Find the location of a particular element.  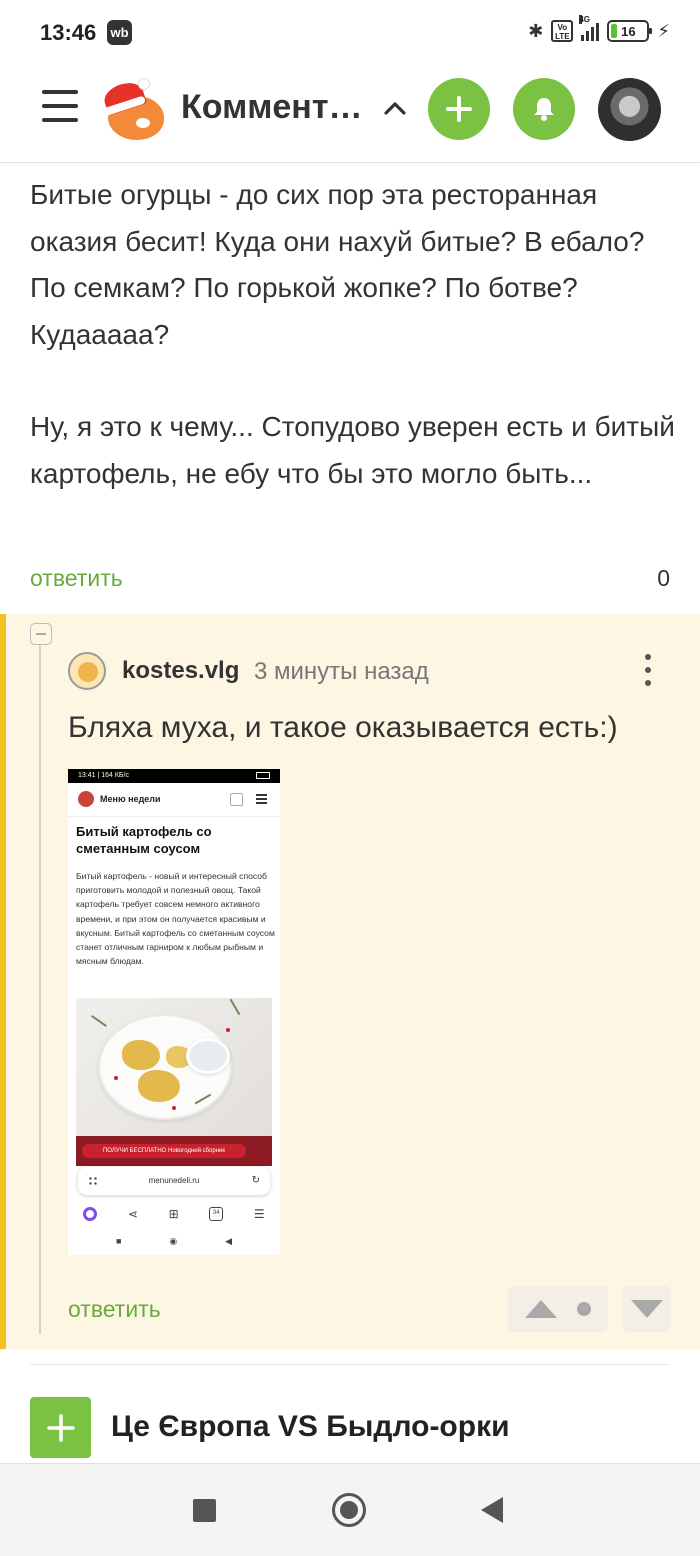

comment-username: kostes.vlg is located at coordinates (180, 671).